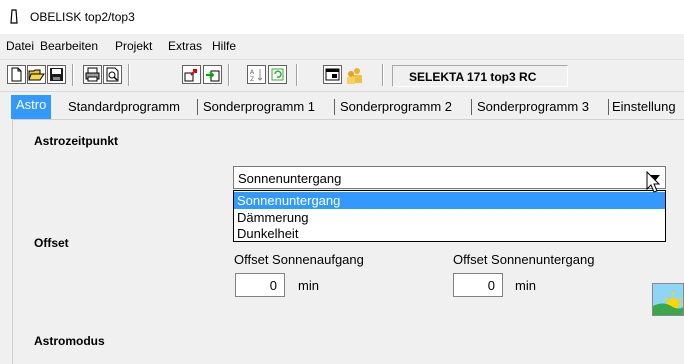 The height and width of the screenshot is (364, 684). I want to click on device-label: SELEKTA 171 top3 RC, so click(480, 76).